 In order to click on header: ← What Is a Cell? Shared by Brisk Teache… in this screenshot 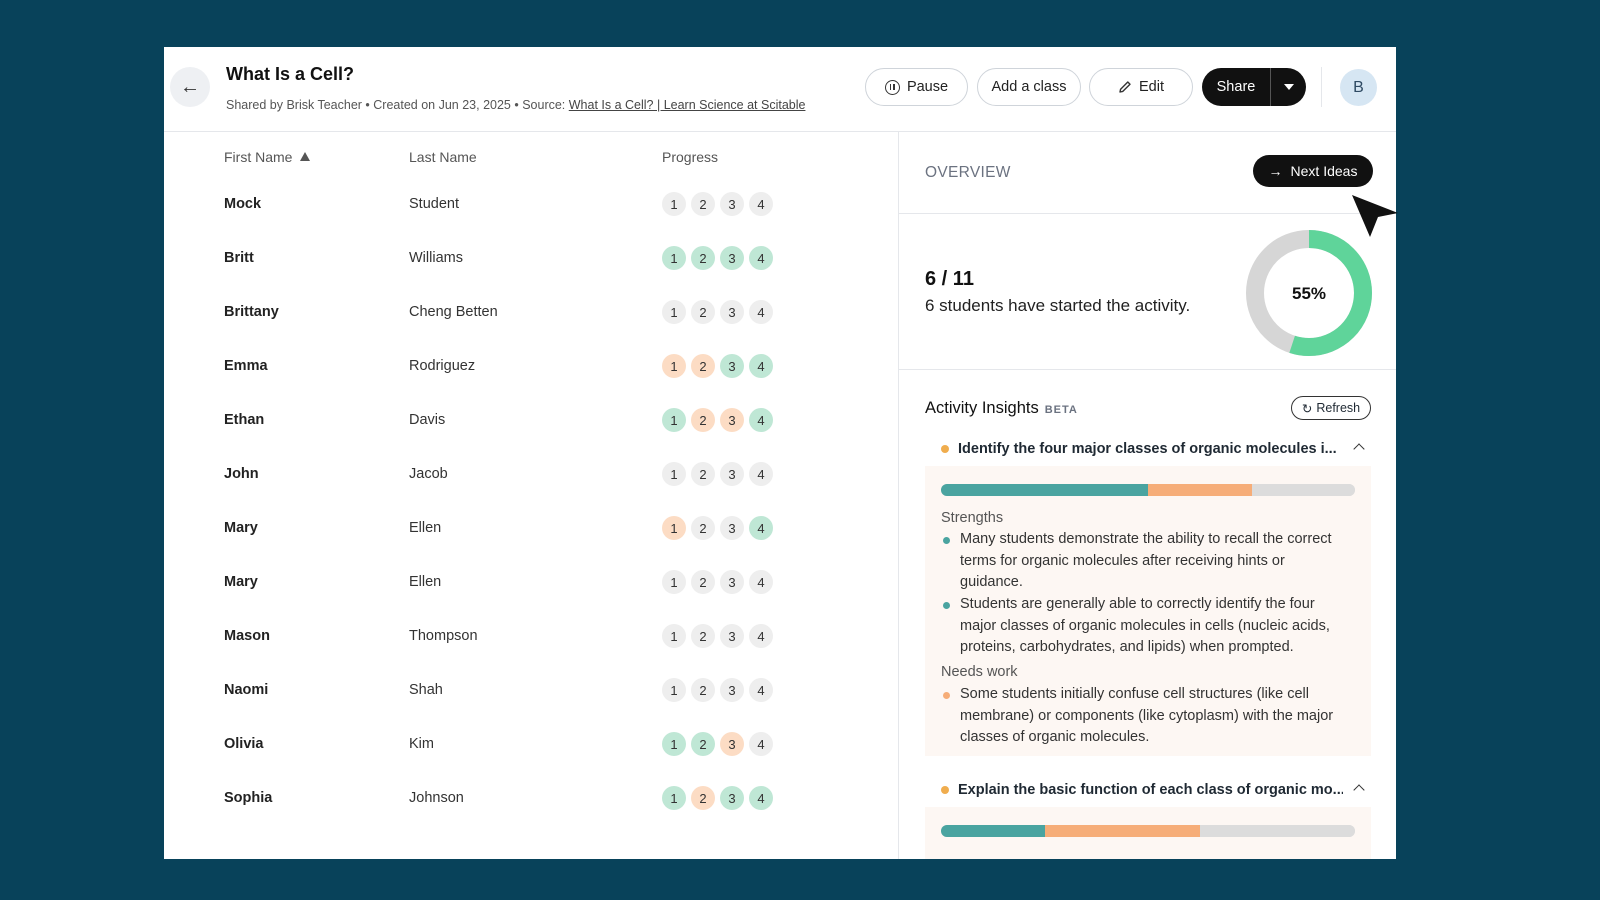, I will do `click(780, 89)`.